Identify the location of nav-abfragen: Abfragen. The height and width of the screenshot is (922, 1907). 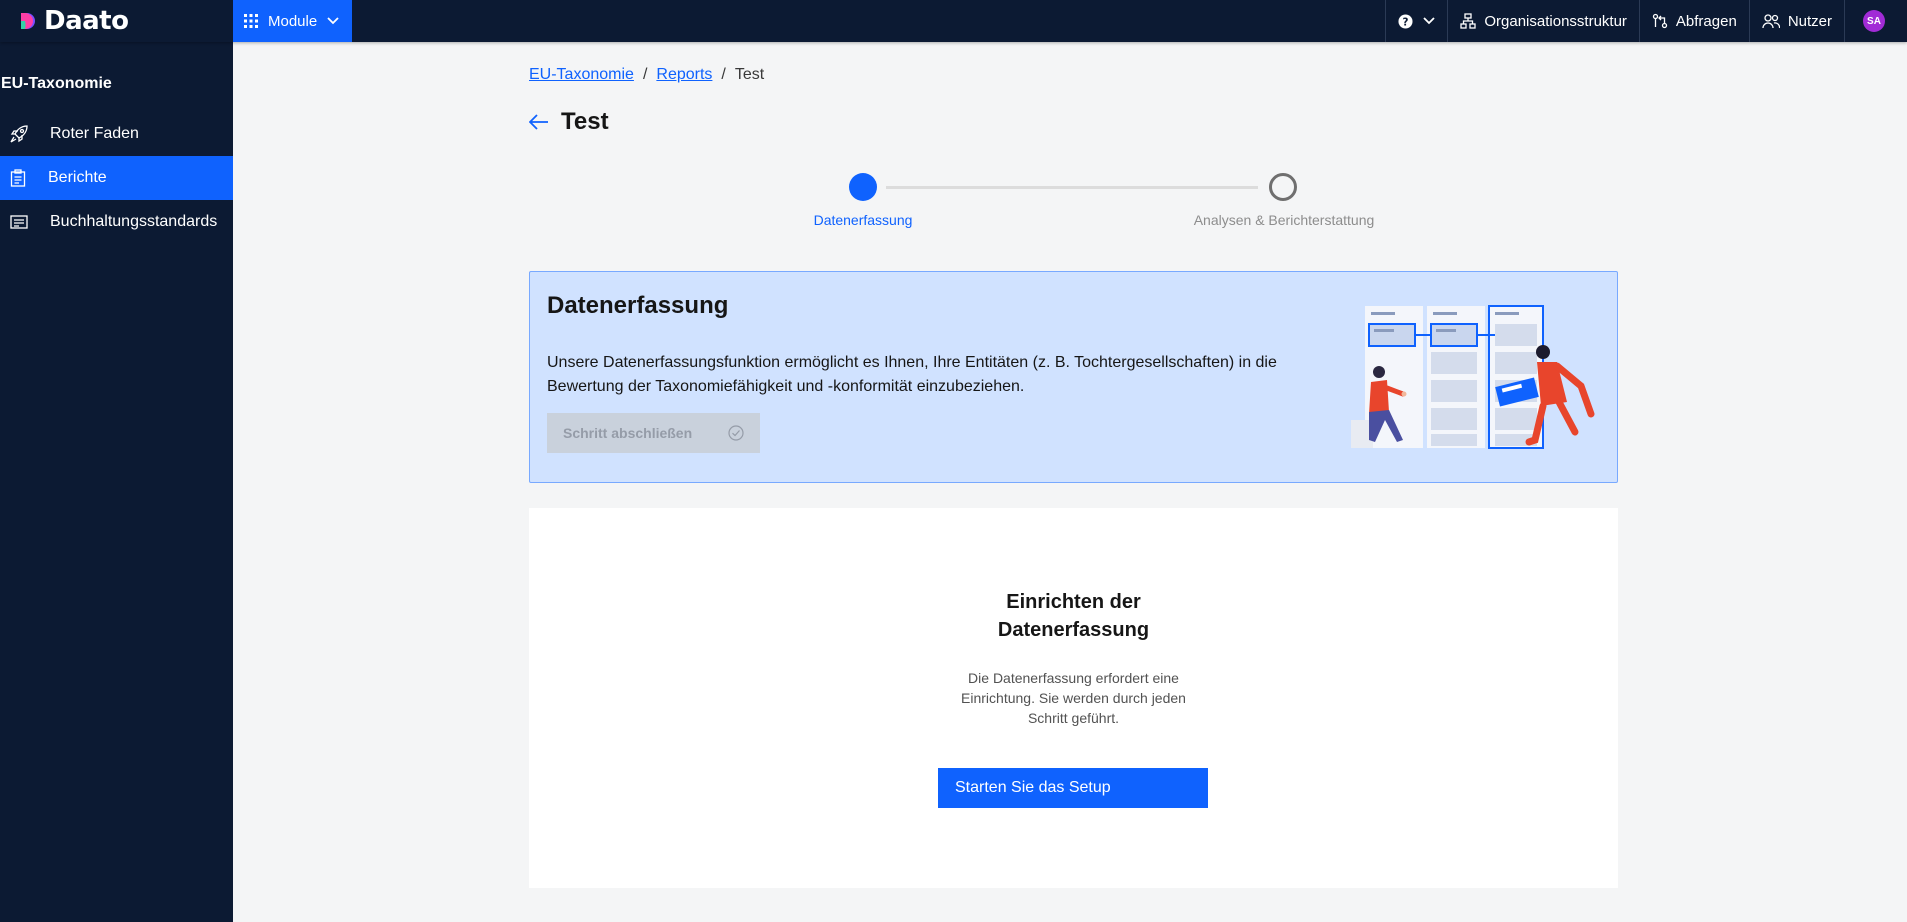
(1693, 21).